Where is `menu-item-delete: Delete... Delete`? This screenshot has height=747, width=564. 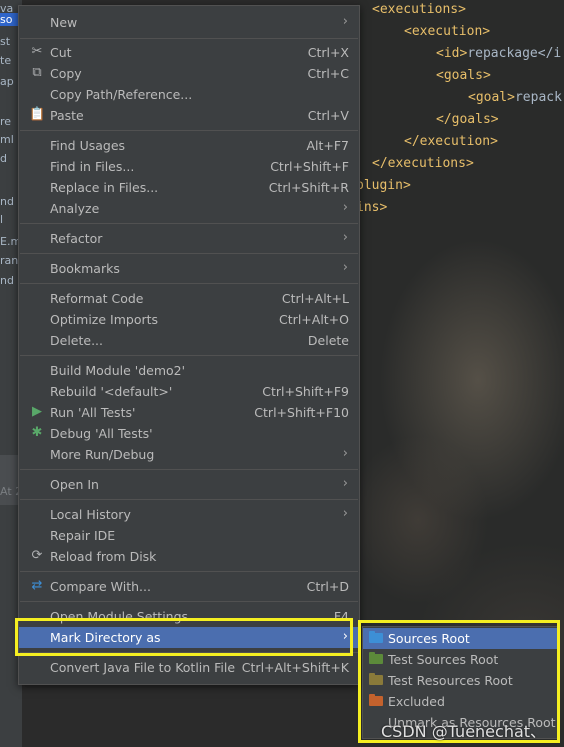
menu-item-delete: Delete... Delete is located at coordinates (189, 340).